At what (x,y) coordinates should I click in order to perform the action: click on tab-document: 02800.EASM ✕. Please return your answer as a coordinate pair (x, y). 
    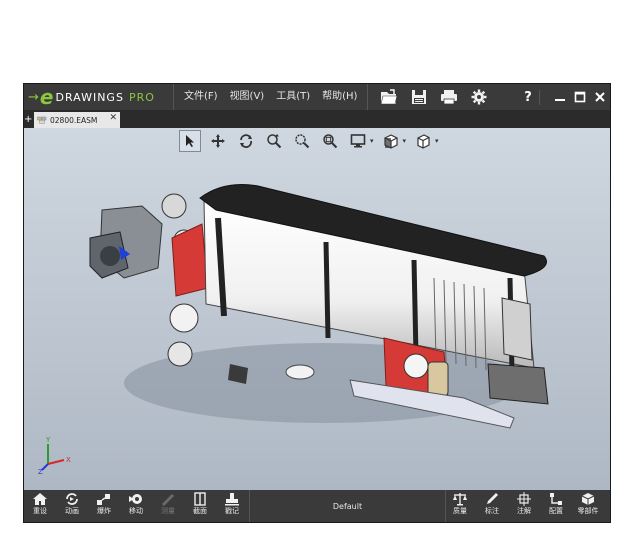
    Looking at the image, I should click on (77, 120).